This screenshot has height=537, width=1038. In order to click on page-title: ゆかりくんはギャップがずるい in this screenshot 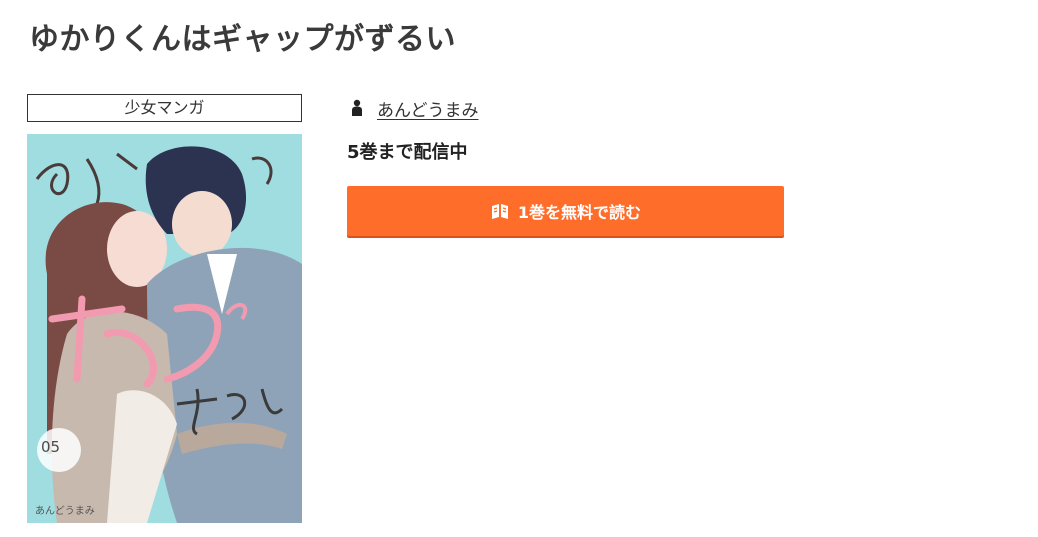, I will do `click(242, 39)`.